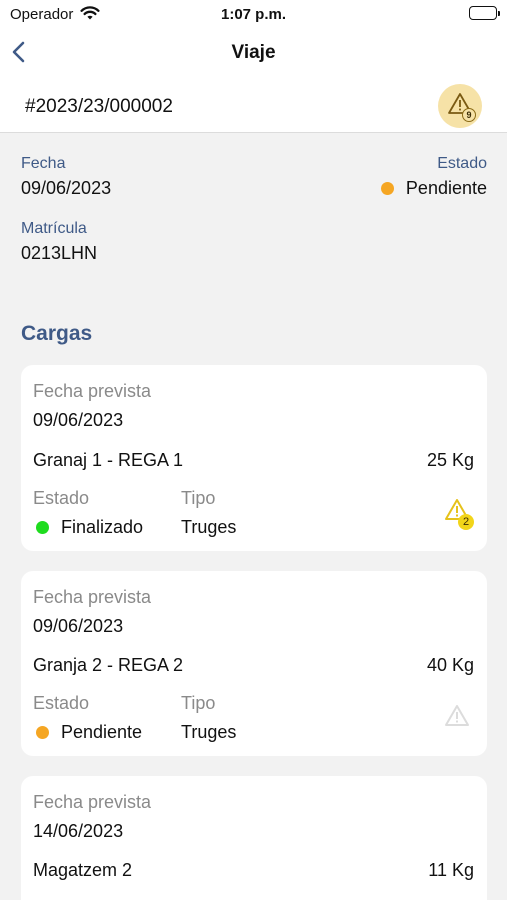 This screenshot has width=507, height=900. I want to click on fecha-value: 09/06/2023, so click(66, 188).